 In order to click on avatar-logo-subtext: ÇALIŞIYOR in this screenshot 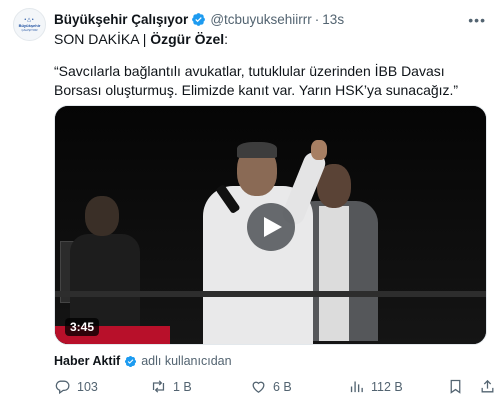, I will do `click(29, 30)`.